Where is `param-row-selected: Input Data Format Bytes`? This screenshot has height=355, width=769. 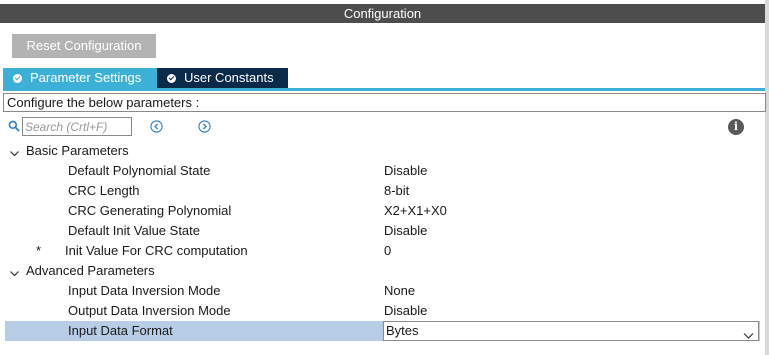
param-row-selected: Input Data Format Bytes is located at coordinates (382, 331).